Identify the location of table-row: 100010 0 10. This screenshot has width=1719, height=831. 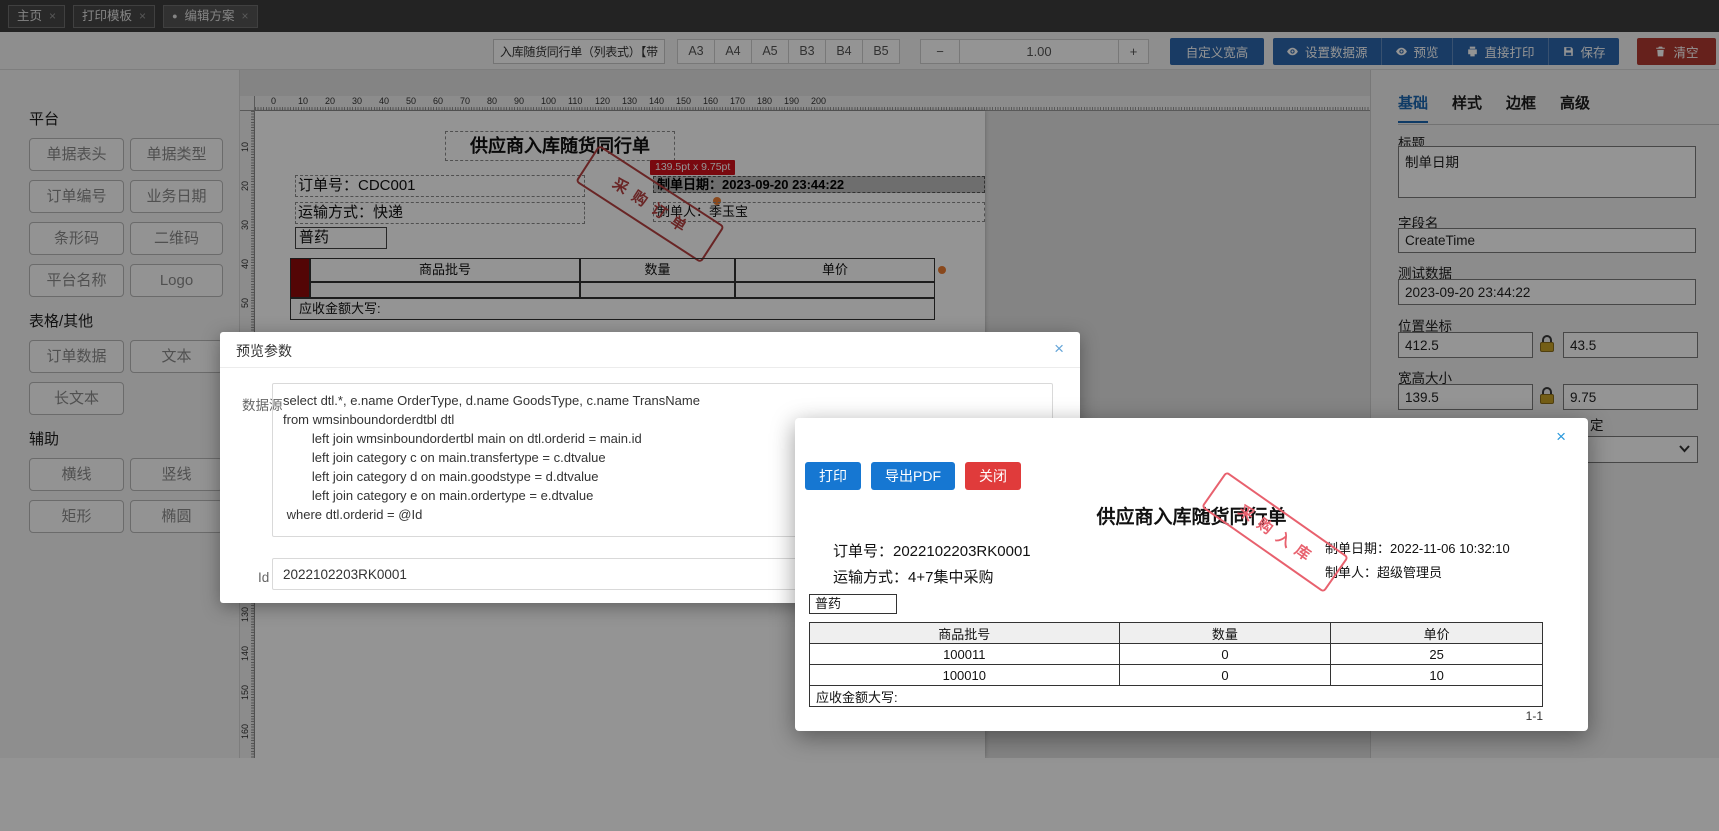
(1176, 675).